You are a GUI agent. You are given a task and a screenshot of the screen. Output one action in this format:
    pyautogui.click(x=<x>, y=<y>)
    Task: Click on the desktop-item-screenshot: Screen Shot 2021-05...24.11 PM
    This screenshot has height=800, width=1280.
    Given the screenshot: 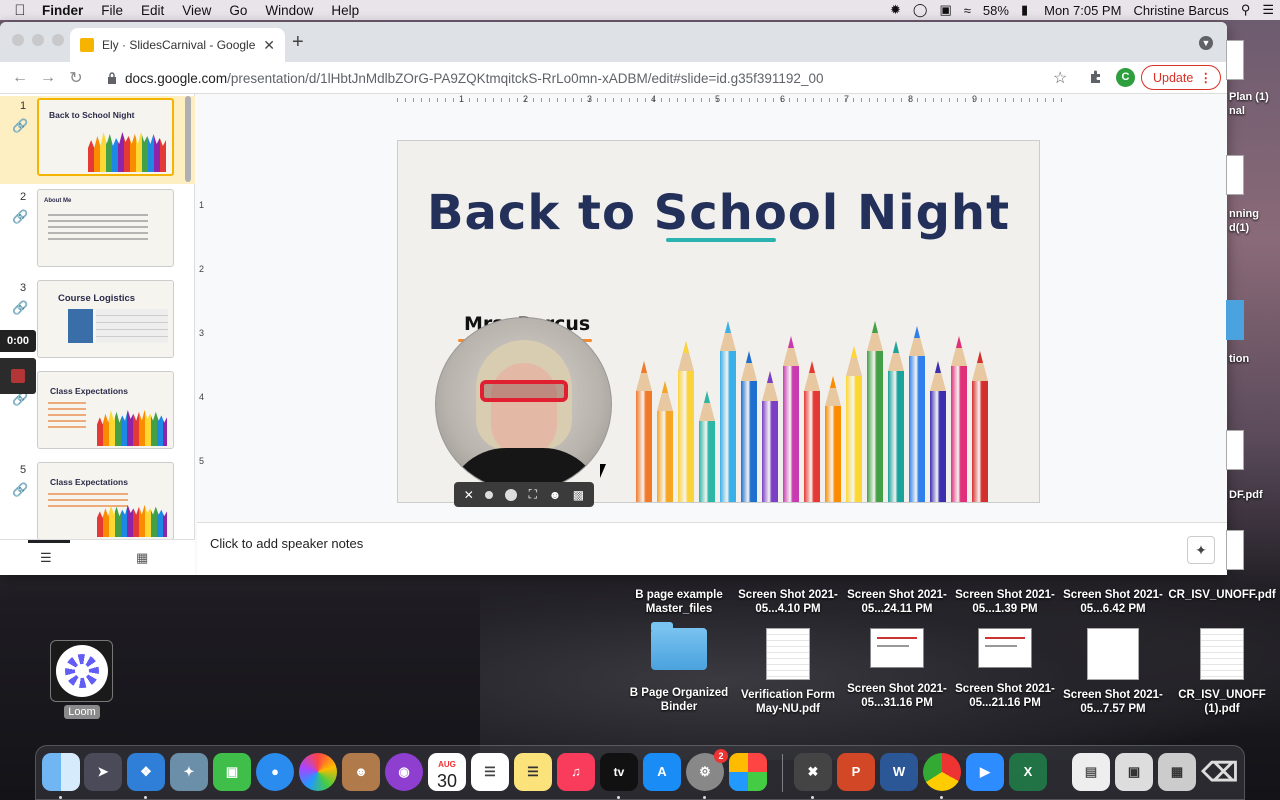 What is the action you would take?
    pyautogui.click(x=897, y=602)
    